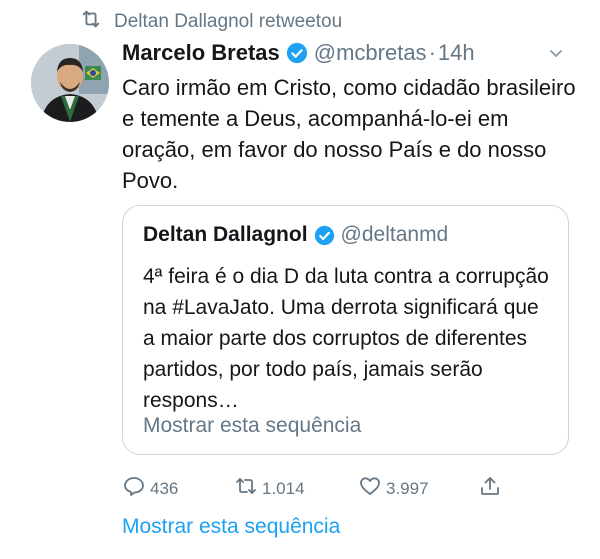  I want to click on reply-icon, so click(134, 488).